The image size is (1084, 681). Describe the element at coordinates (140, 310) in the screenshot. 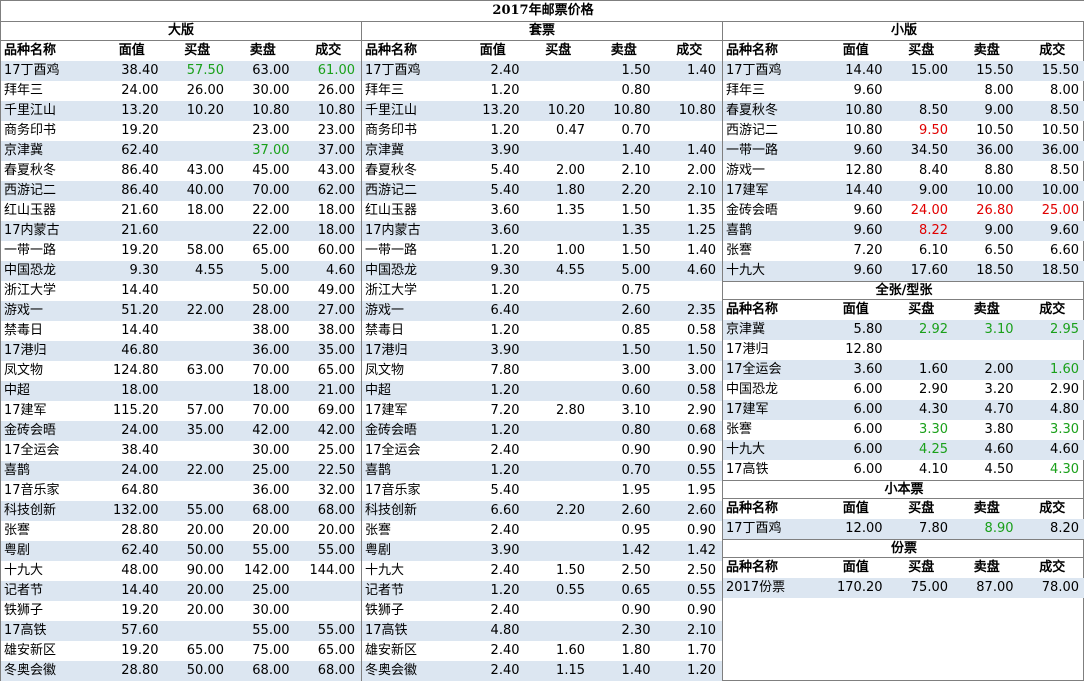

I see `cell-face: 51.20` at that location.